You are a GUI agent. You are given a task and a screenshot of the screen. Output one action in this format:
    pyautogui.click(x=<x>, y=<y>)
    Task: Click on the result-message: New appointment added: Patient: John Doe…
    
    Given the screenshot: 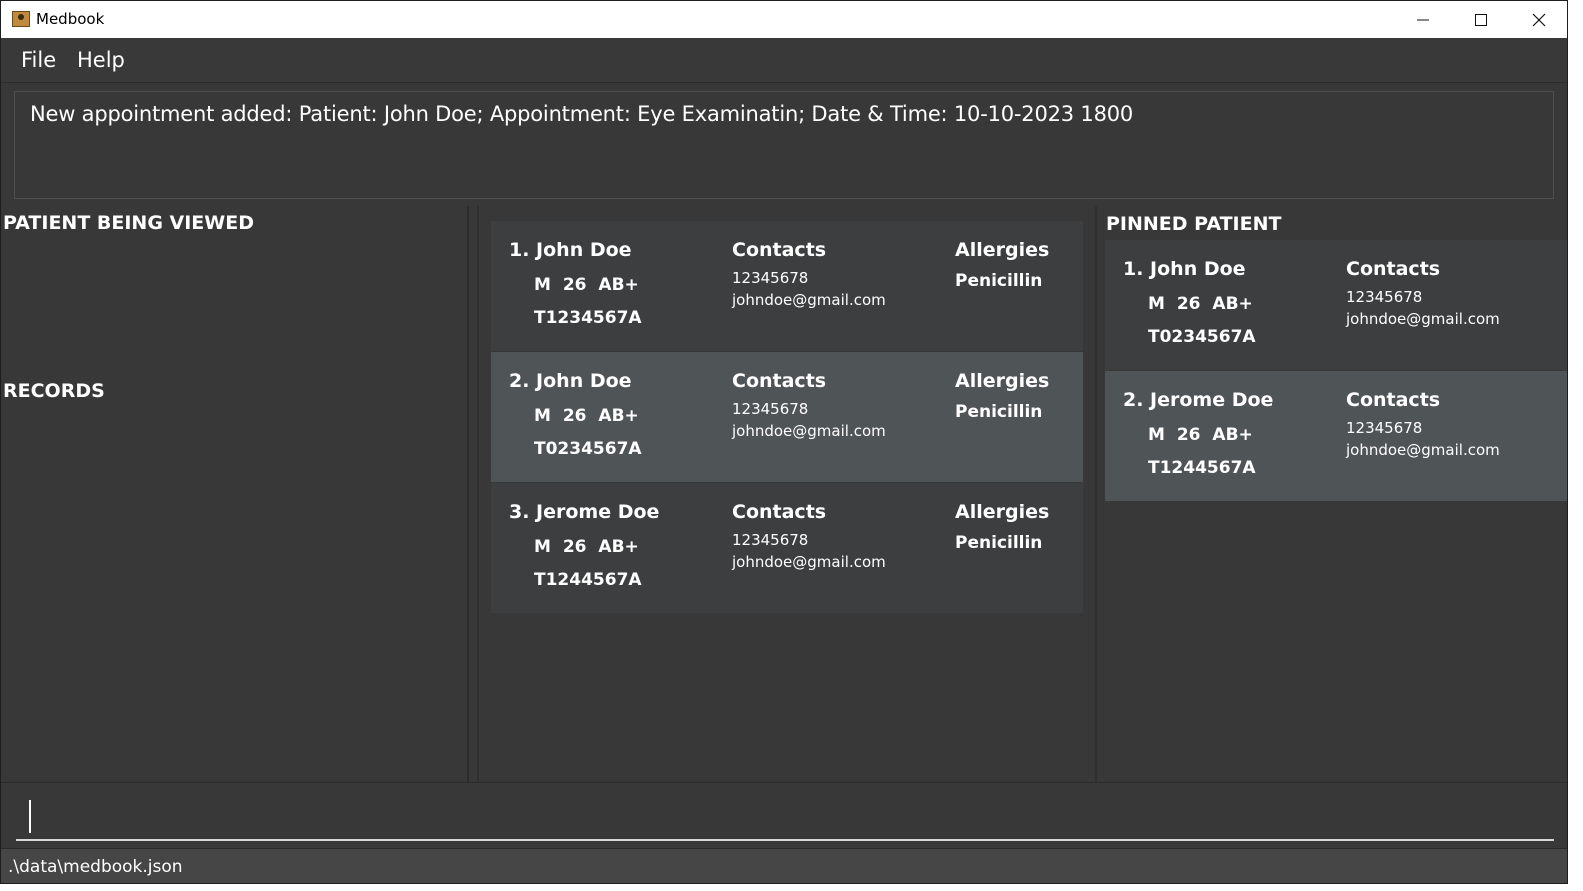 What is the action you would take?
    pyautogui.click(x=582, y=114)
    